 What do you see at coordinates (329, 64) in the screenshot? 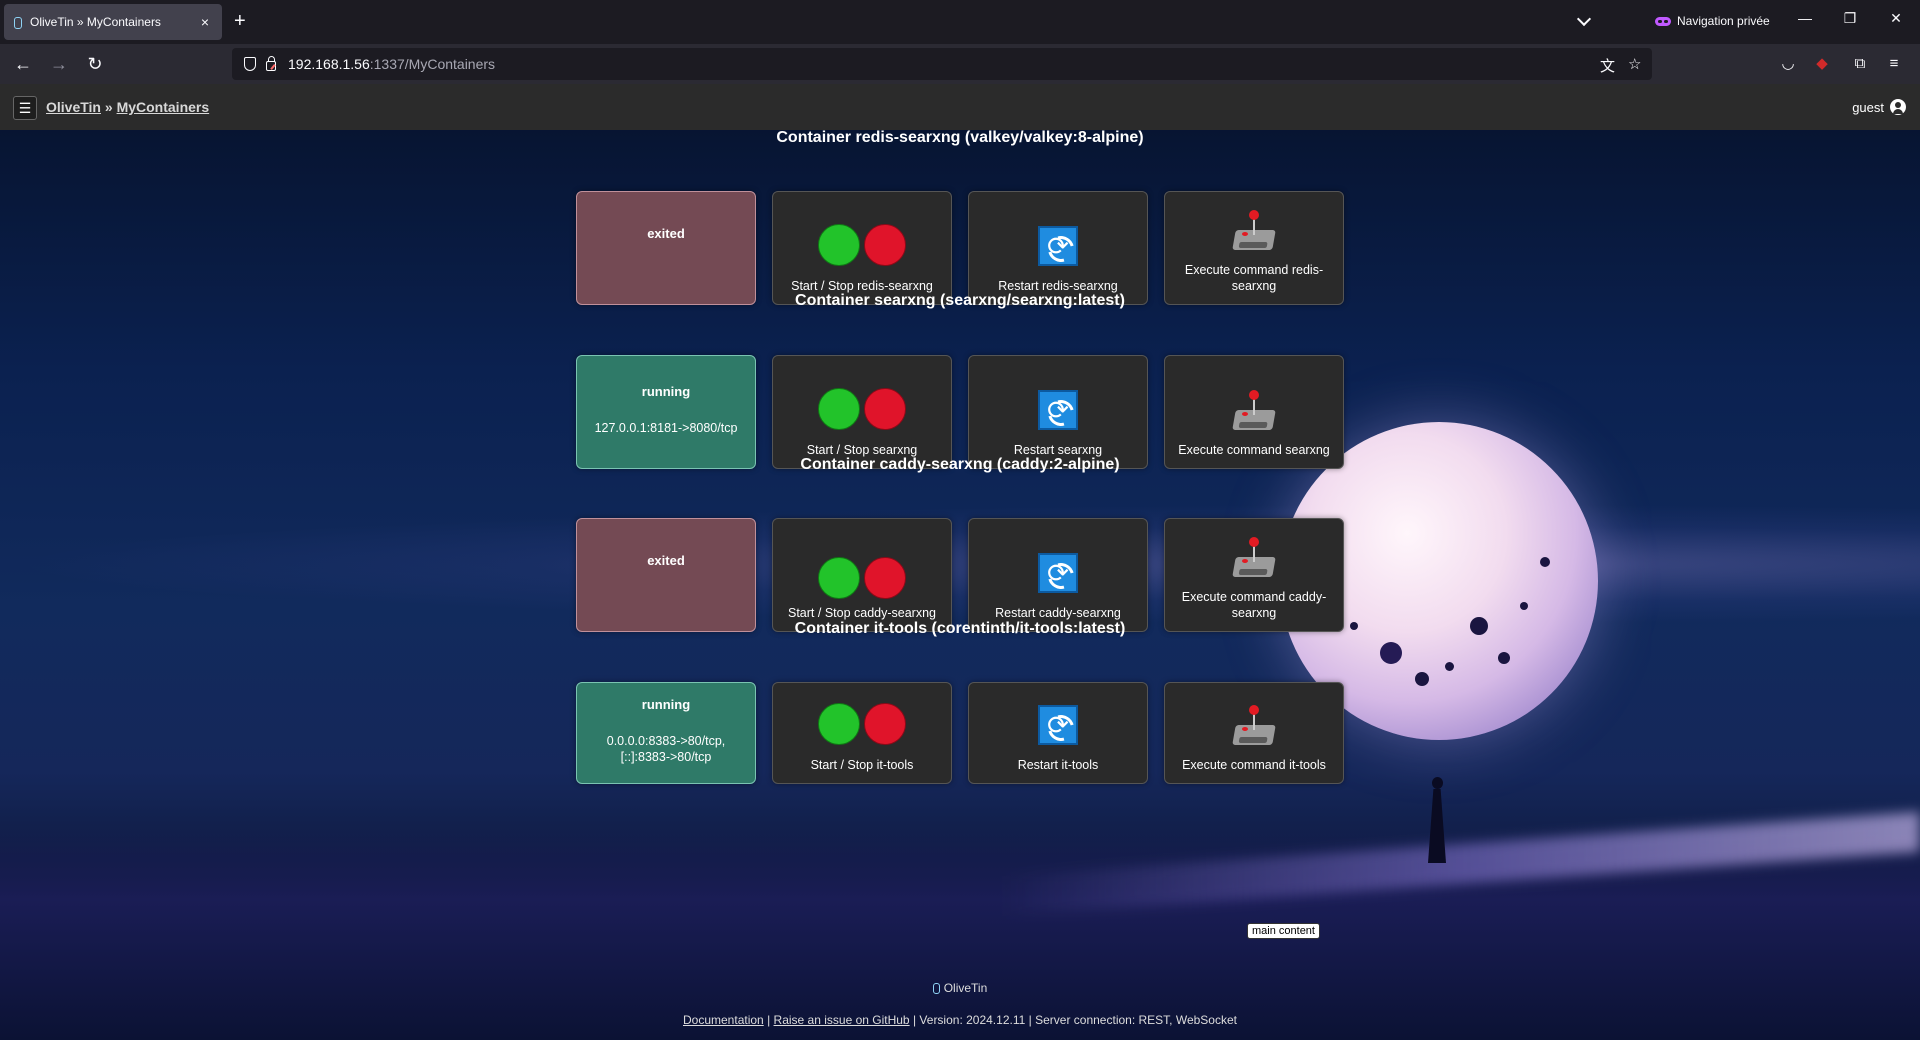
I see `url-host: 192.168.1.56` at bounding box center [329, 64].